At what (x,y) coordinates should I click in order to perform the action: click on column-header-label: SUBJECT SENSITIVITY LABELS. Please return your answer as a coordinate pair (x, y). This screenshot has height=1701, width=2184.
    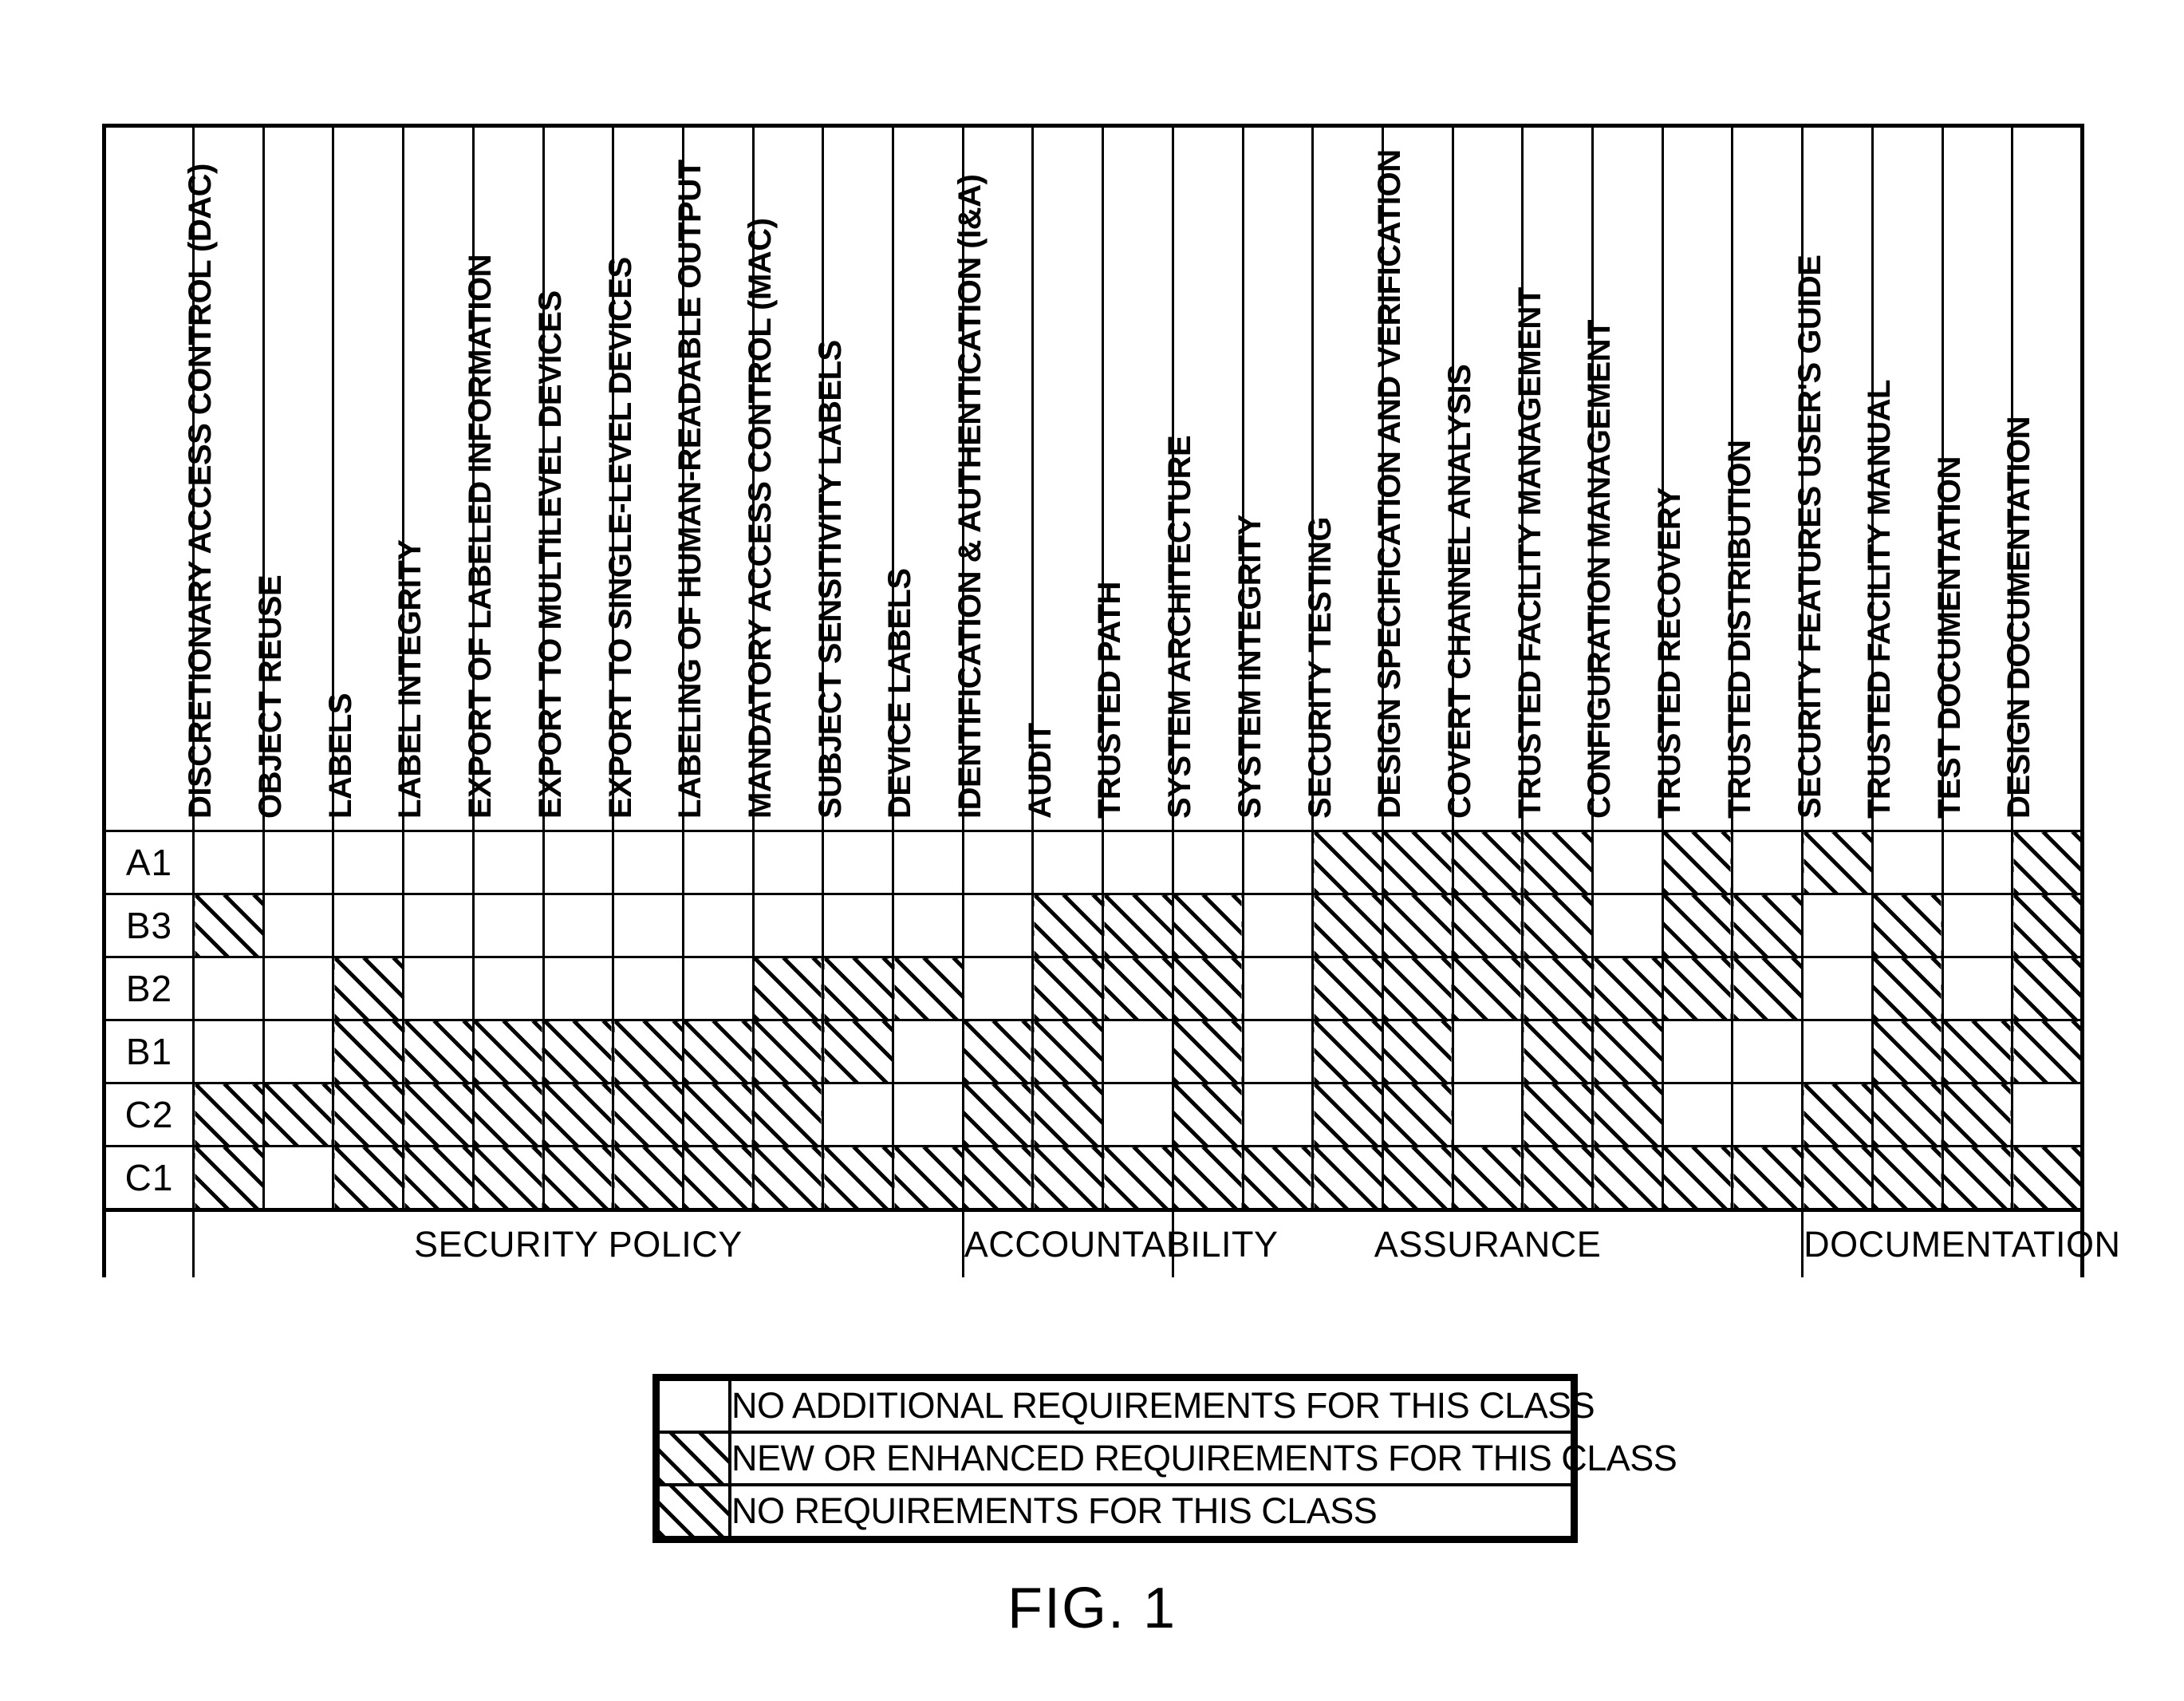
    Looking at the image, I should click on (830, 579).